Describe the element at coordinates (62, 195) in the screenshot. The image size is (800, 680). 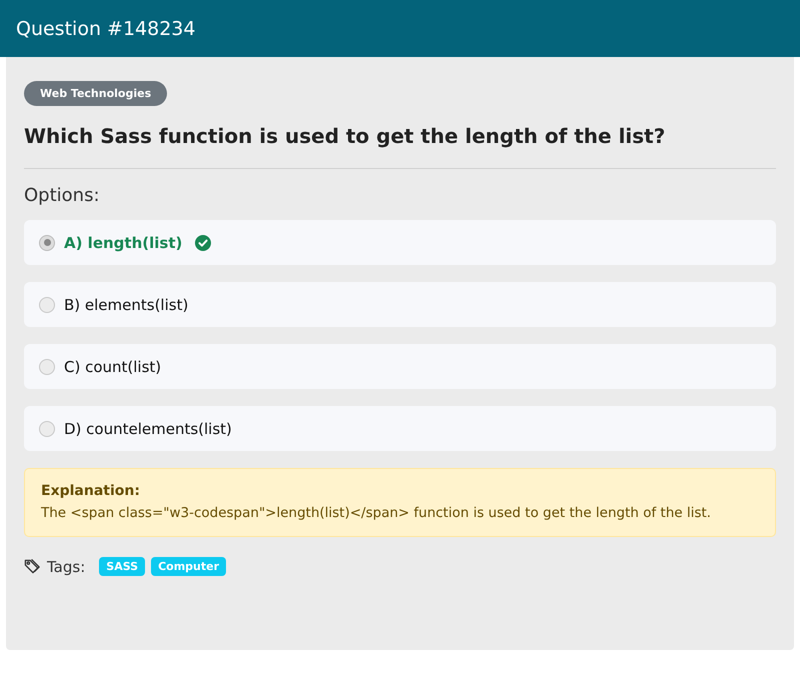
I see `options-label: Options:` at that location.